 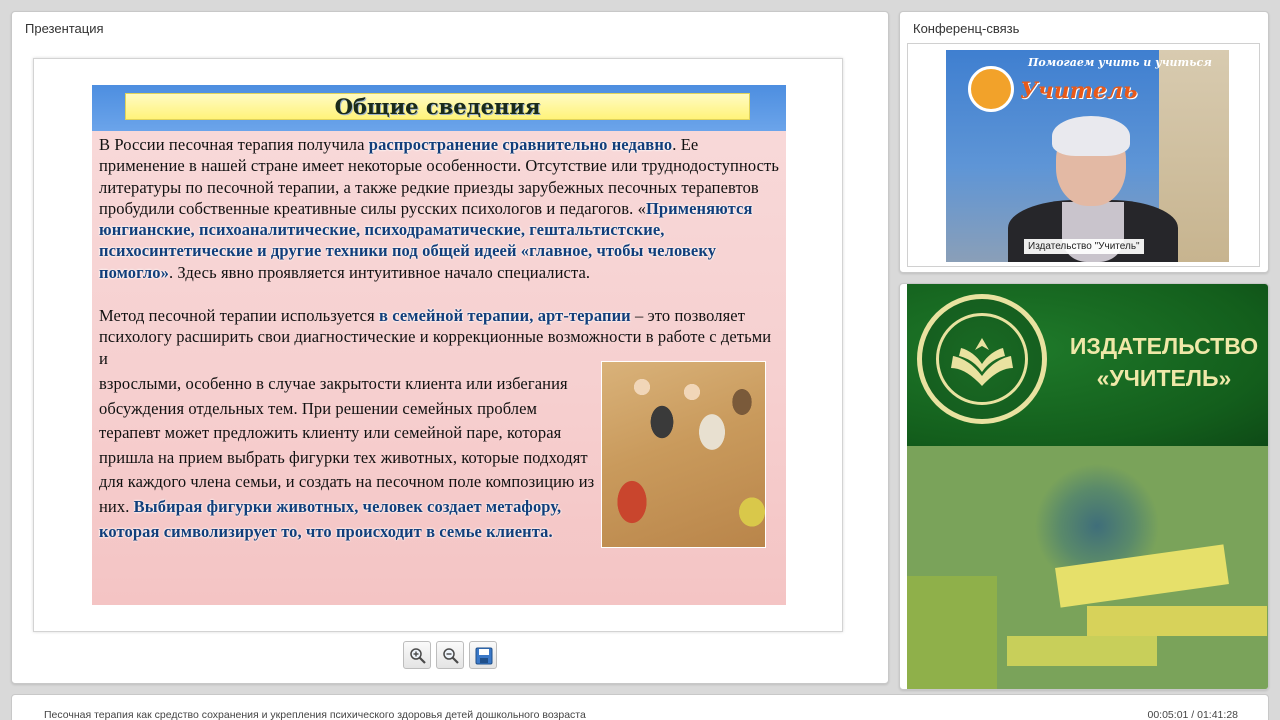 What do you see at coordinates (1193, 714) in the screenshot?
I see `playback-time: 00:05:01 / 01:41:28` at bounding box center [1193, 714].